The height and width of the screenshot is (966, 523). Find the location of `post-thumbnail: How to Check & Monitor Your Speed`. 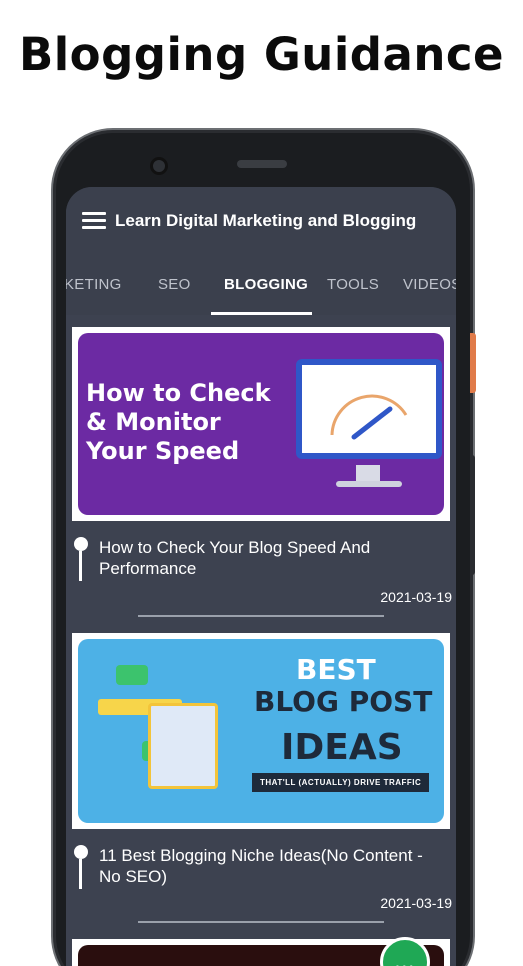

post-thumbnail: How to Check & Monitor Your Speed is located at coordinates (261, 424).